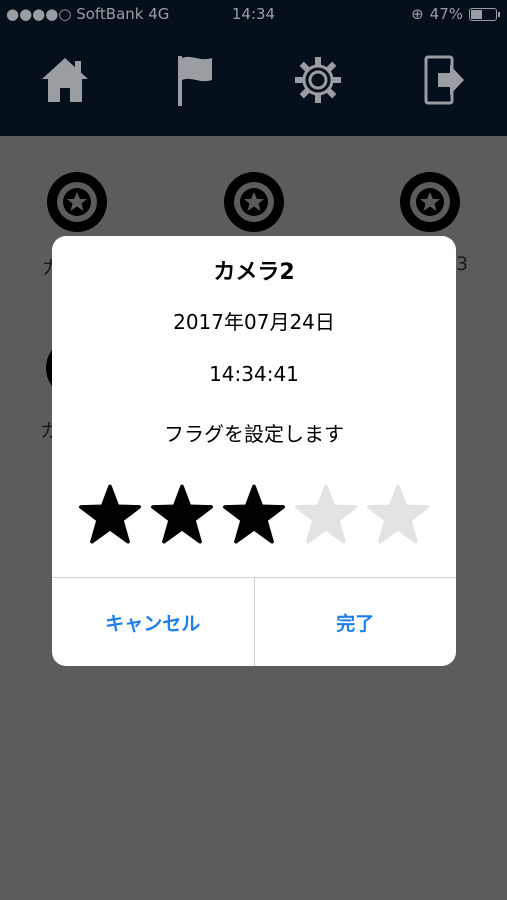 This screenshot has height=900, width=507. I want to click on status-right: ⊕ 47%, so click(455, 14).